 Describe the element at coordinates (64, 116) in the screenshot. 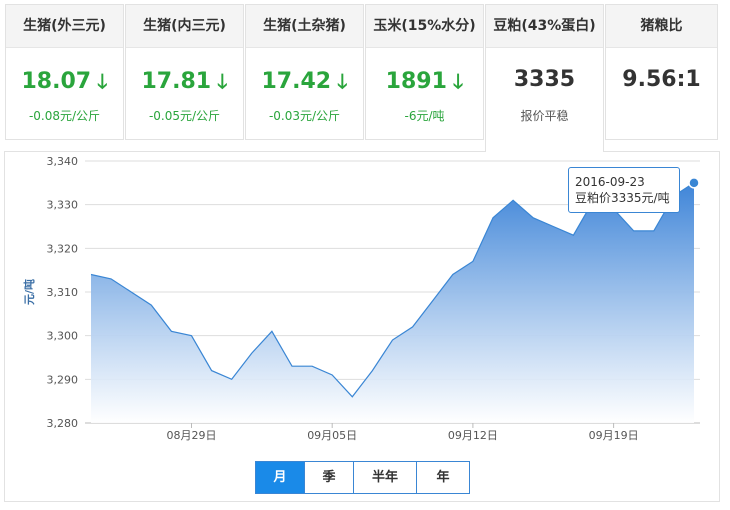

I see `card-change: -0.08元/公斤` at that location.